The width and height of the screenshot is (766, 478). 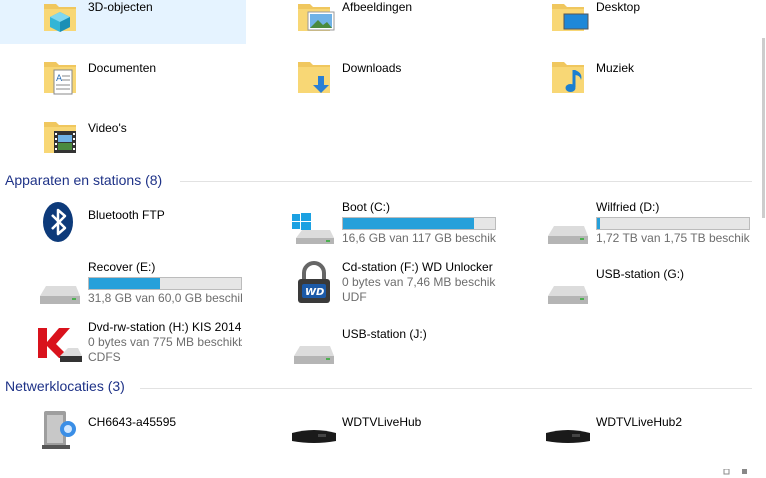 I want to click on folder-documents: A Documenten, so click(x=123, y=77).